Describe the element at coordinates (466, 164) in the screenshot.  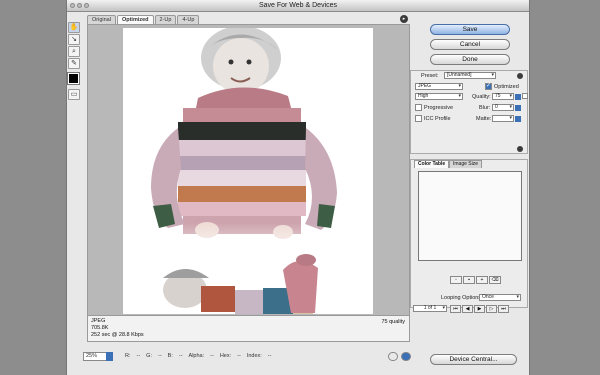
I see `tab-image-size: Image Size` at that location.